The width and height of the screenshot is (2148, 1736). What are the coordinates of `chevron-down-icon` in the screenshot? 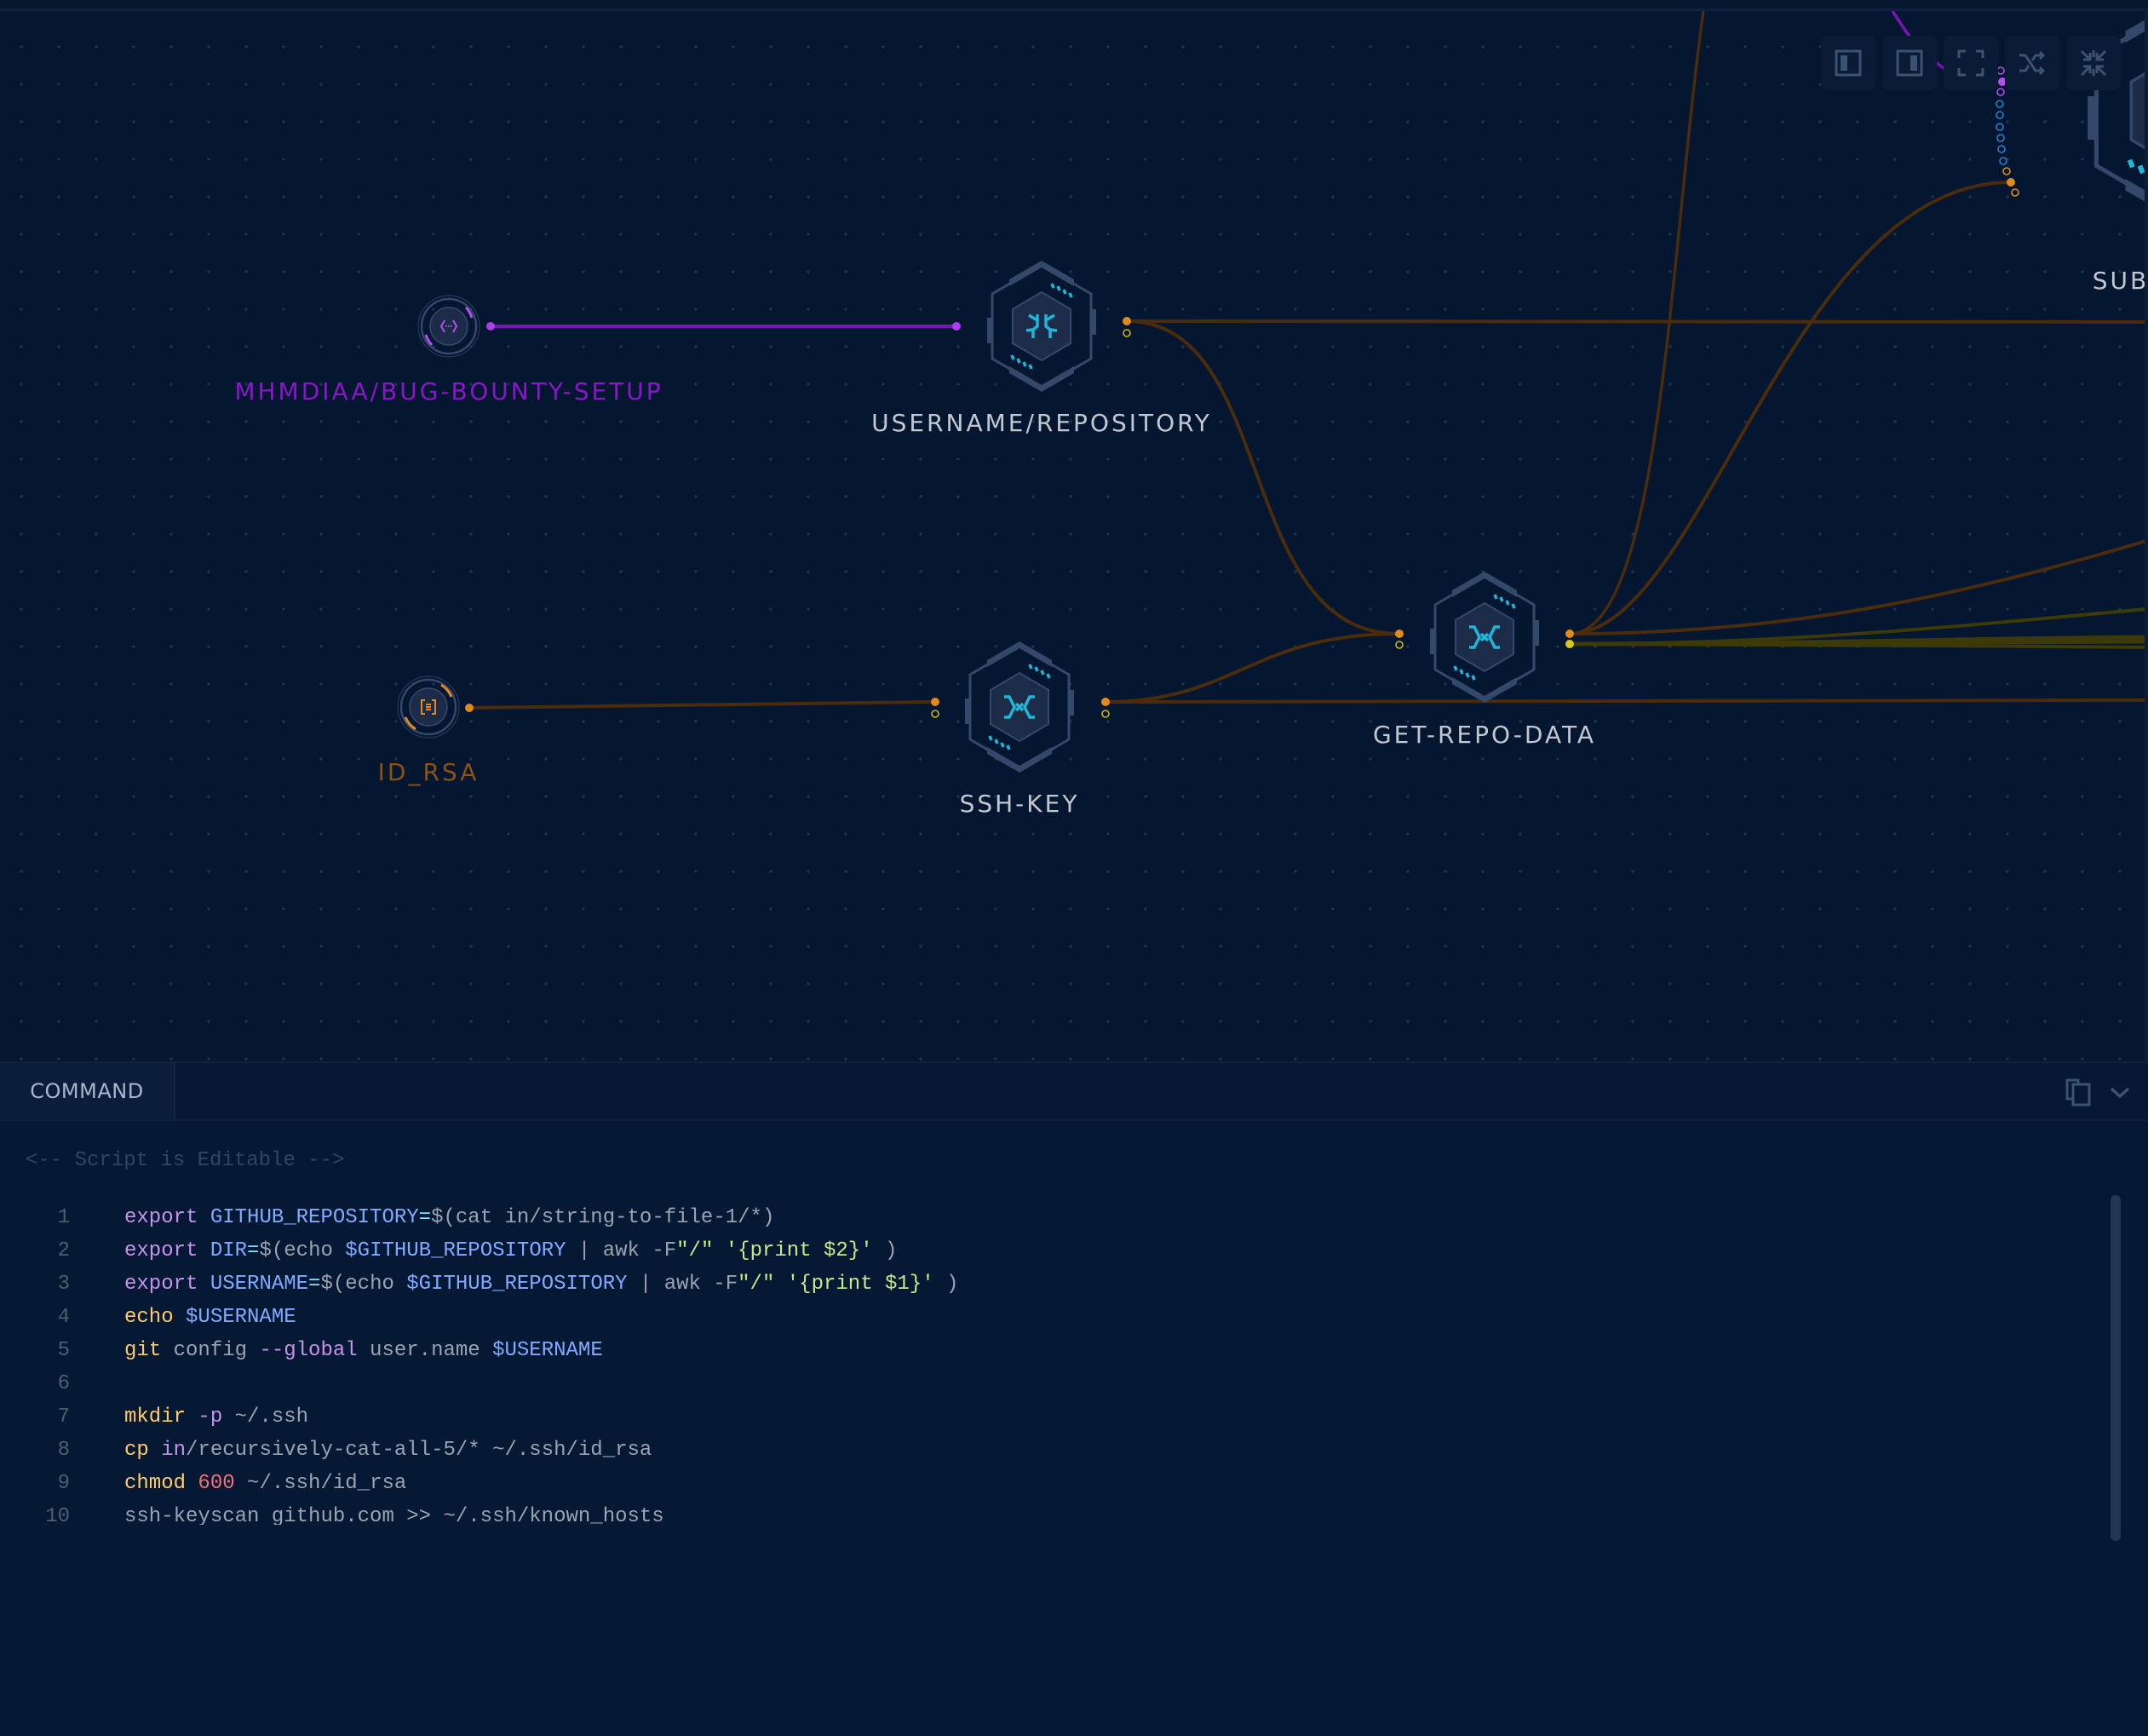 It's located at (2120, 1093).